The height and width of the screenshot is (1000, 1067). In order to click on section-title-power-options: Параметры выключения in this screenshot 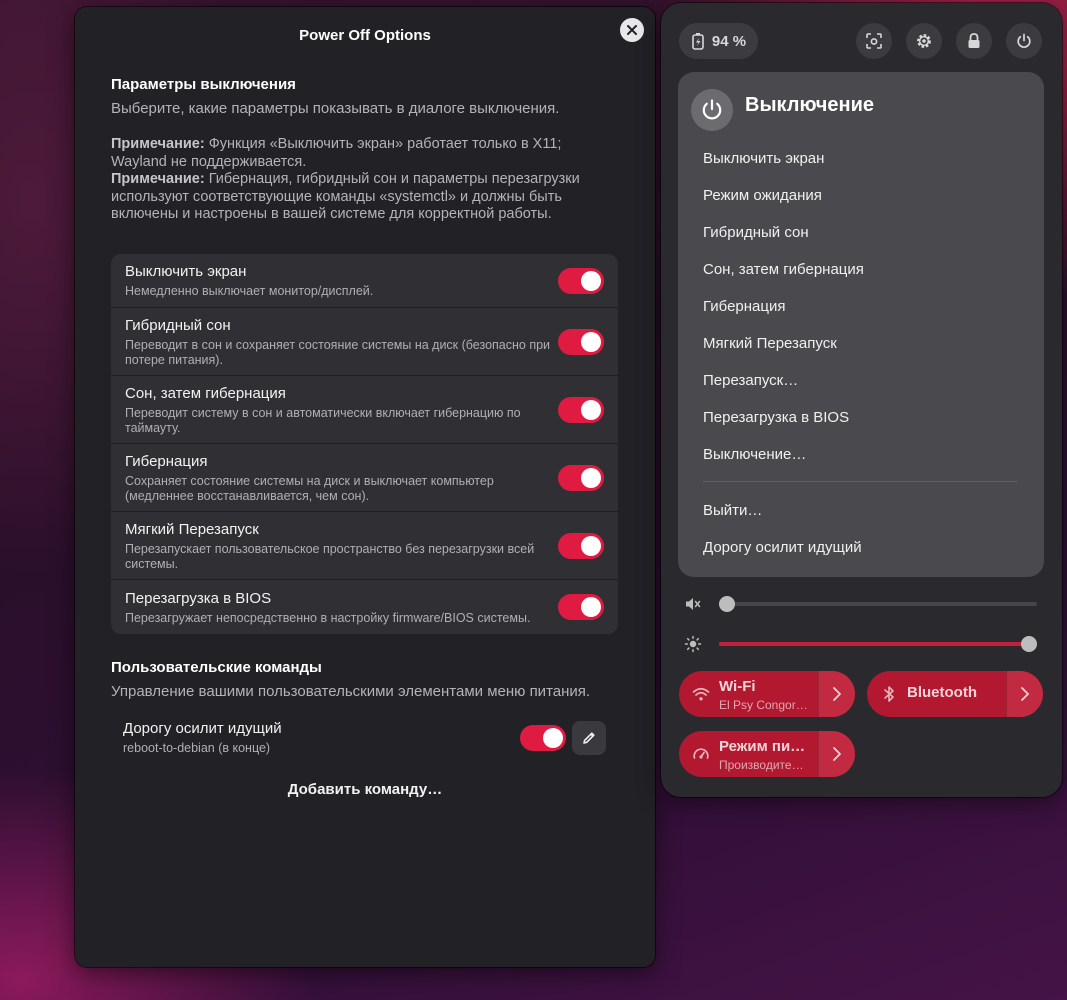, I will do `click(203, 84)`.